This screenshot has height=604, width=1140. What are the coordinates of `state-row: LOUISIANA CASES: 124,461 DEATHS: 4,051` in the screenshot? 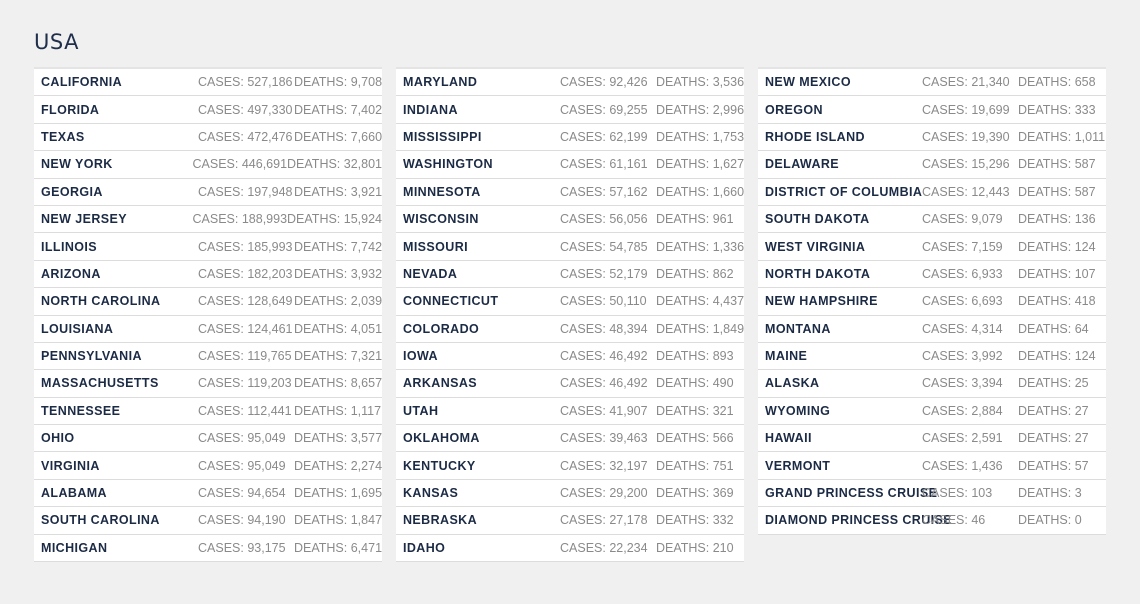 It's located at (208, 329).